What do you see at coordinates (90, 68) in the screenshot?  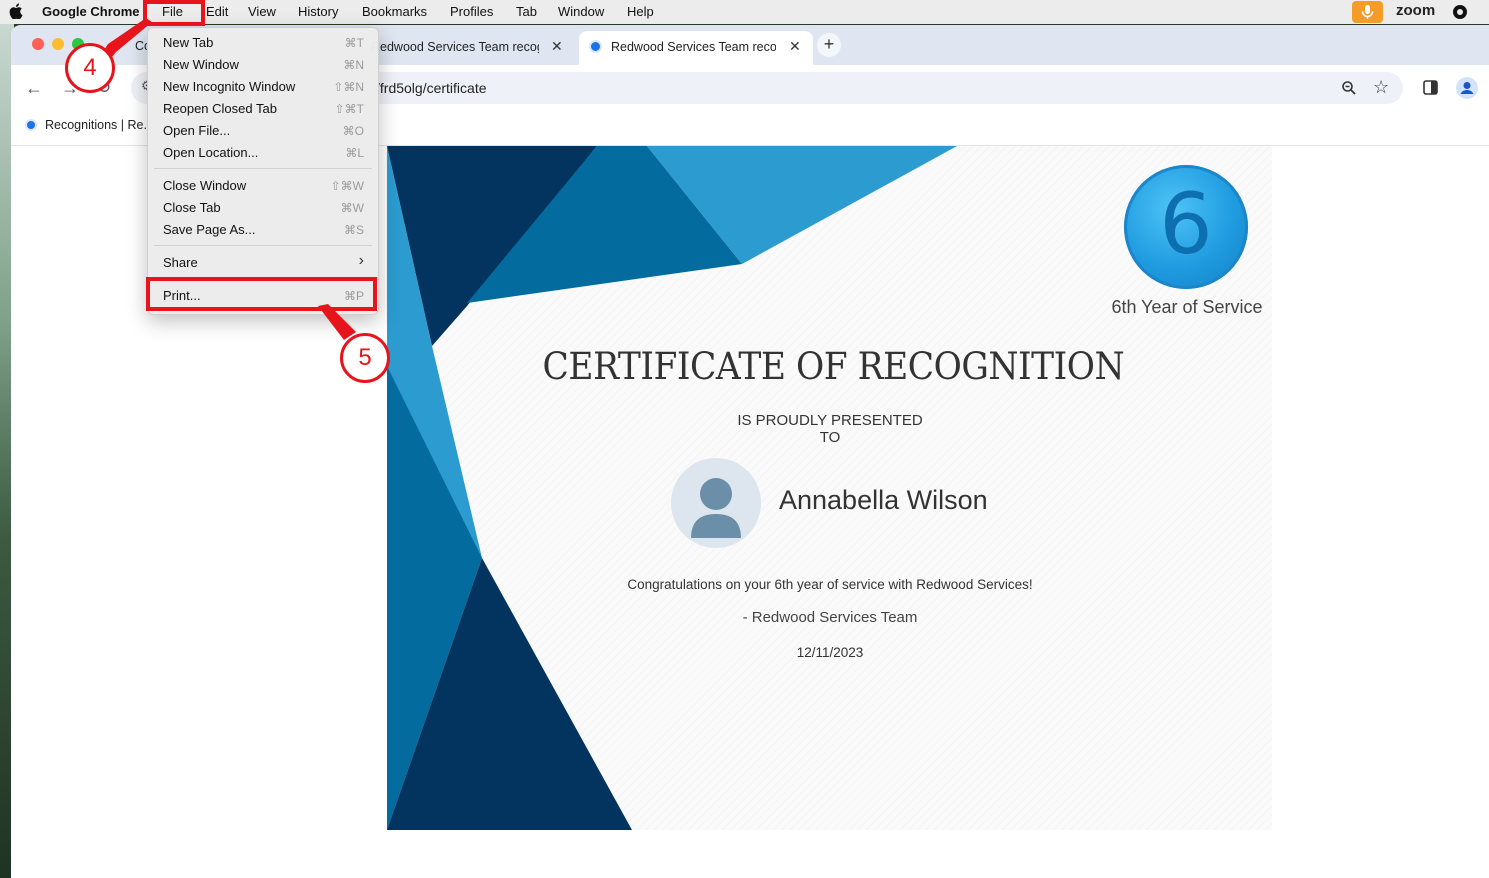 I see `step-4-callout: 4` at bounding box center [90, 68].